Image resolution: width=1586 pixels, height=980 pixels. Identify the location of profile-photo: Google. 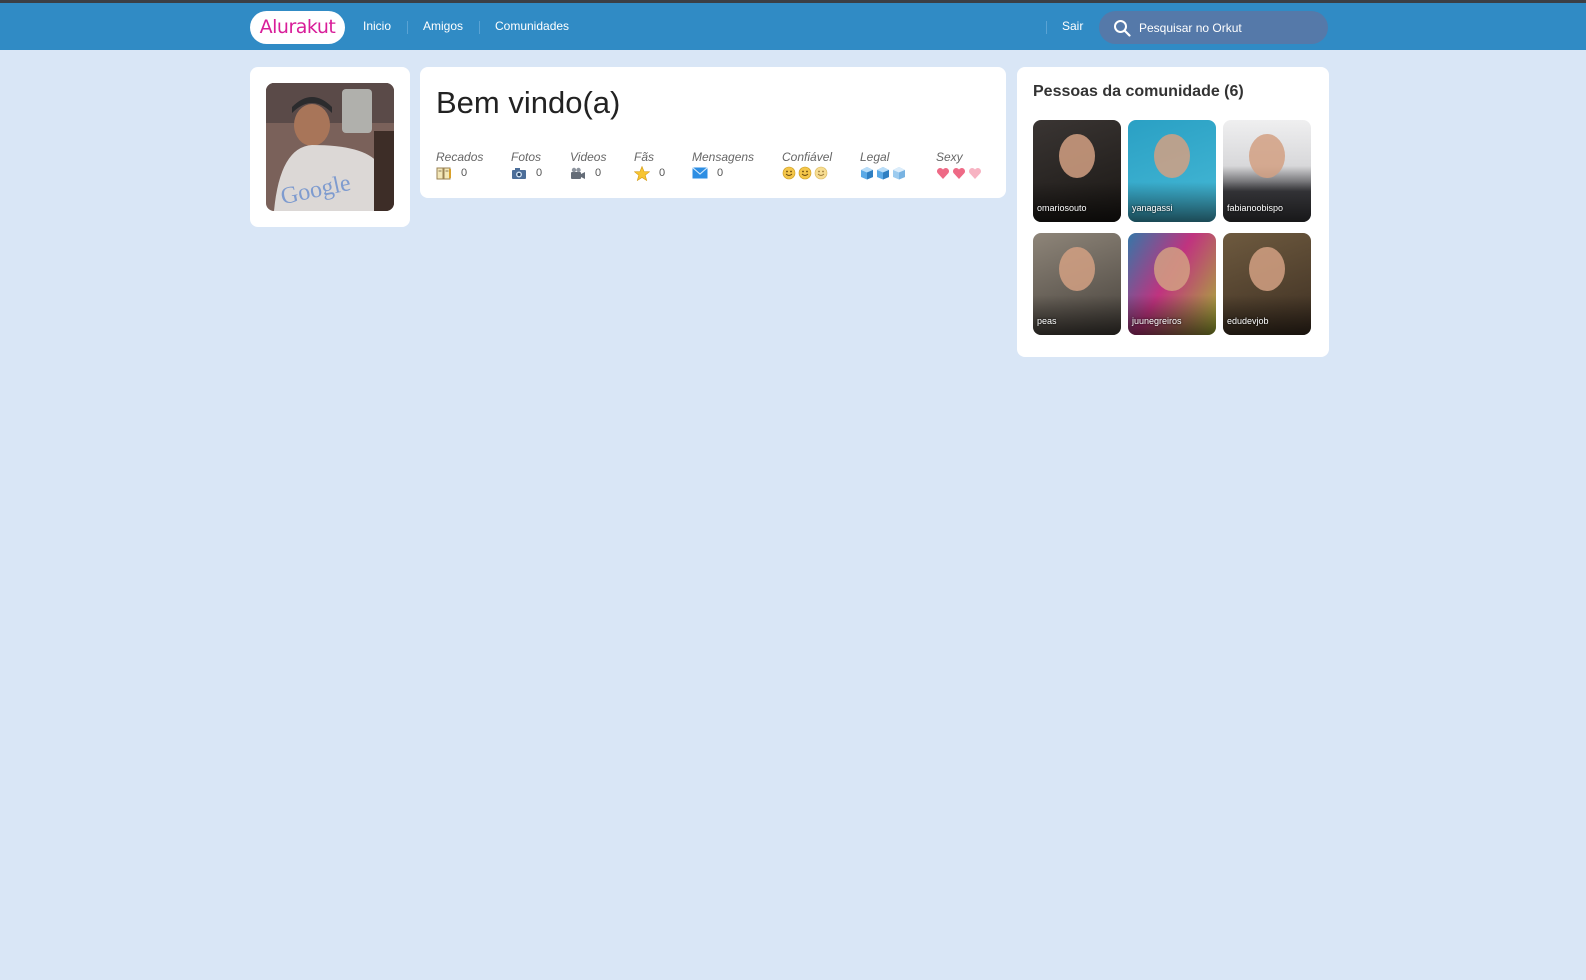
(330, 147).